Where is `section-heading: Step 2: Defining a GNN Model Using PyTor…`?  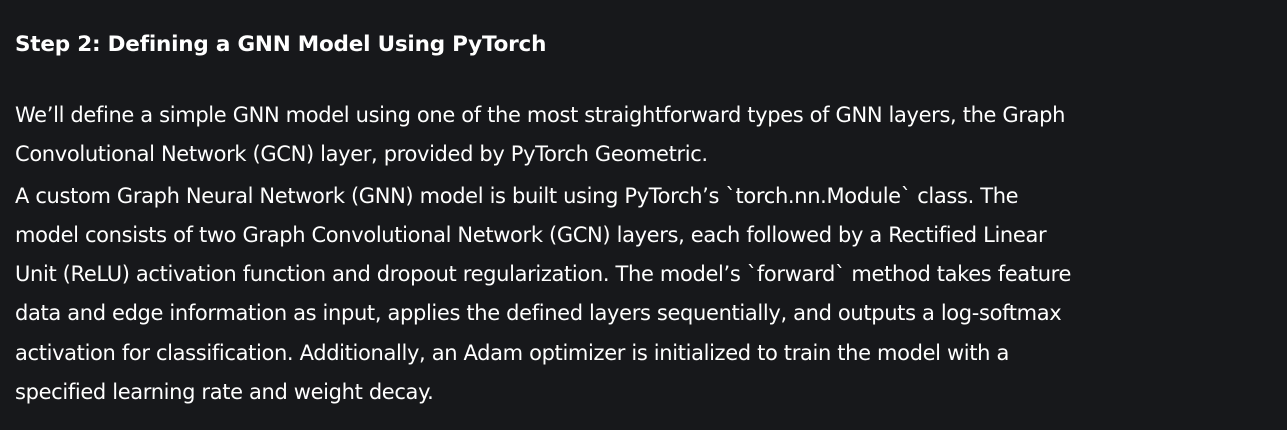 section-heading: Step 2: Defining a GNN Model Using PyTor… is located at coordinates (281, 44).